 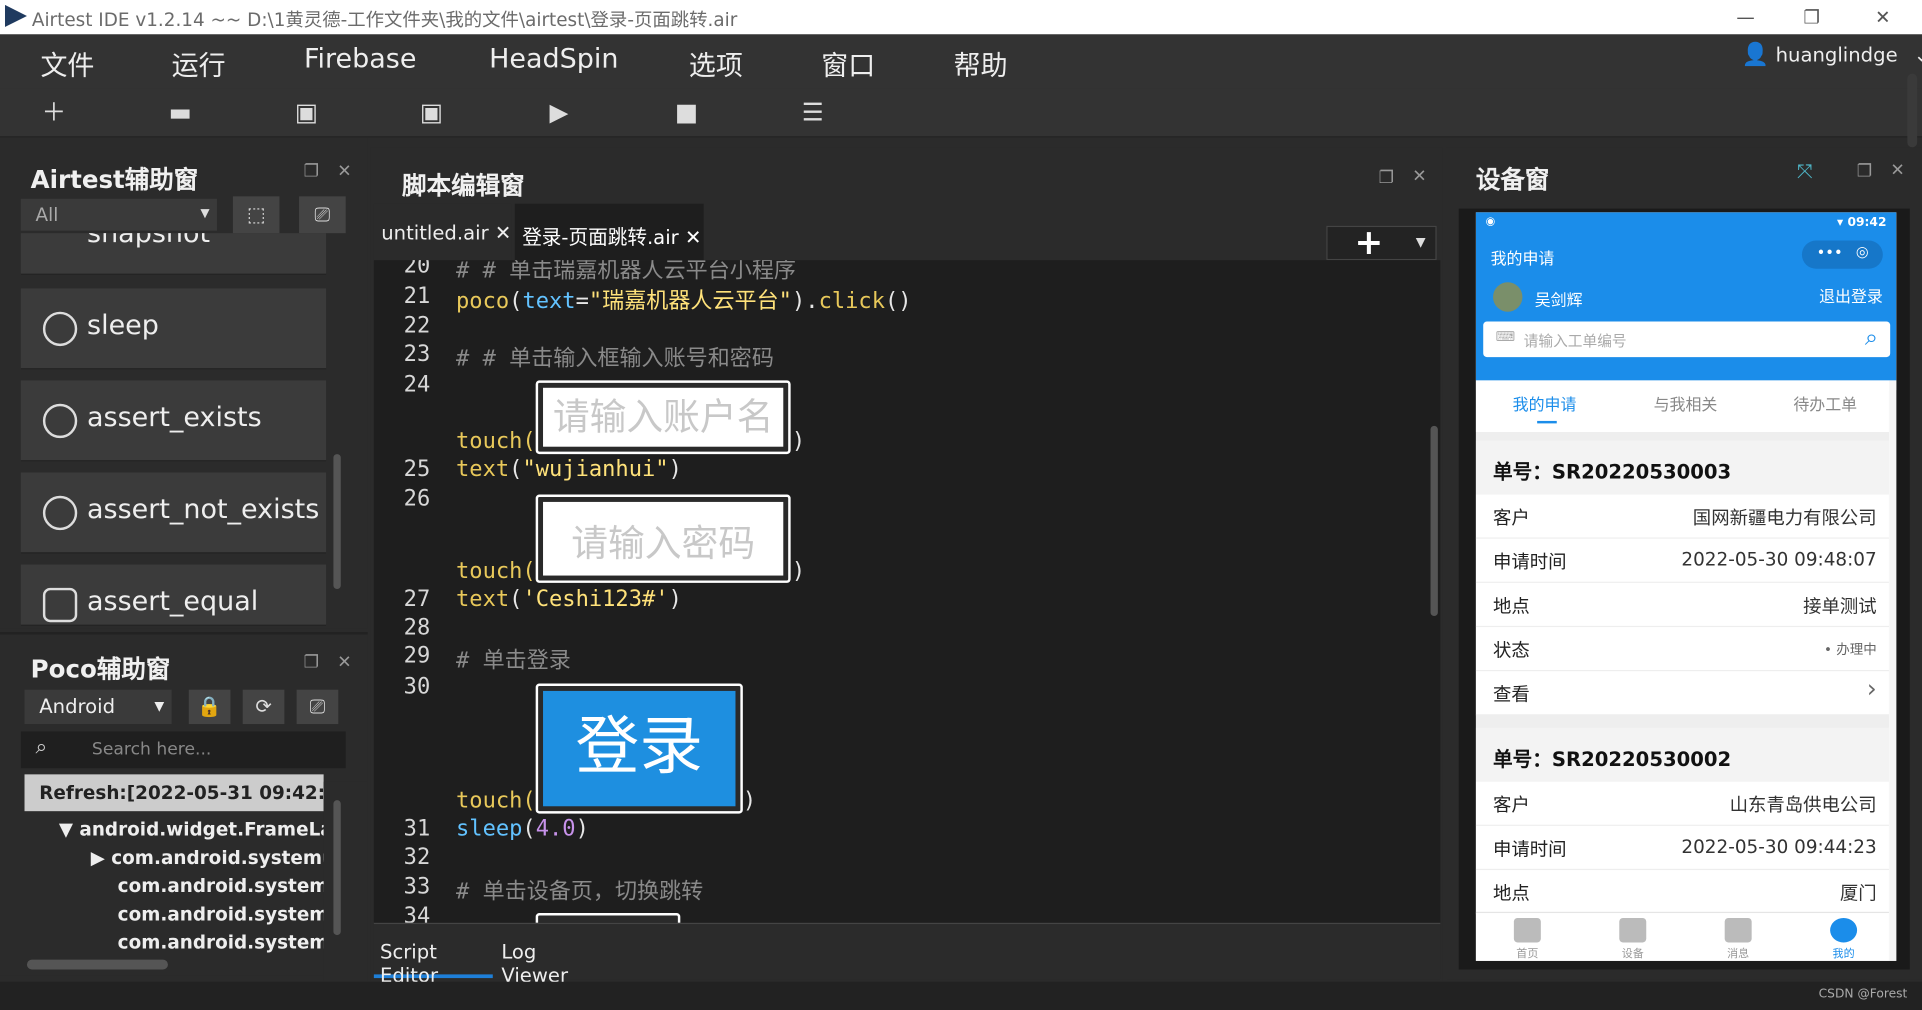 What do you see at coordinates (209, 707) in the screenshot?
I see `lock-icon: 🔒` at bounding box center [209, 707].